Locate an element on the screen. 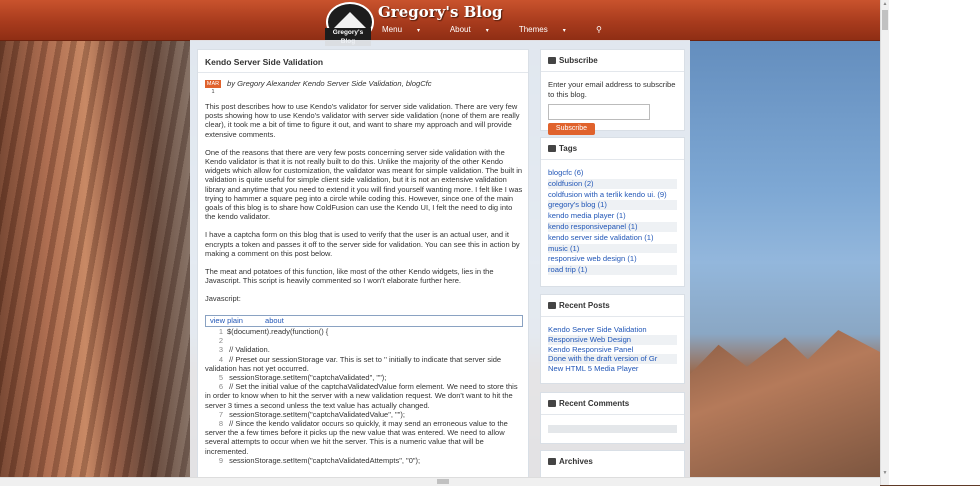 The image size is (980, 486). recent-posts-heading: Recent Posts is located at coordinates (616, 305).